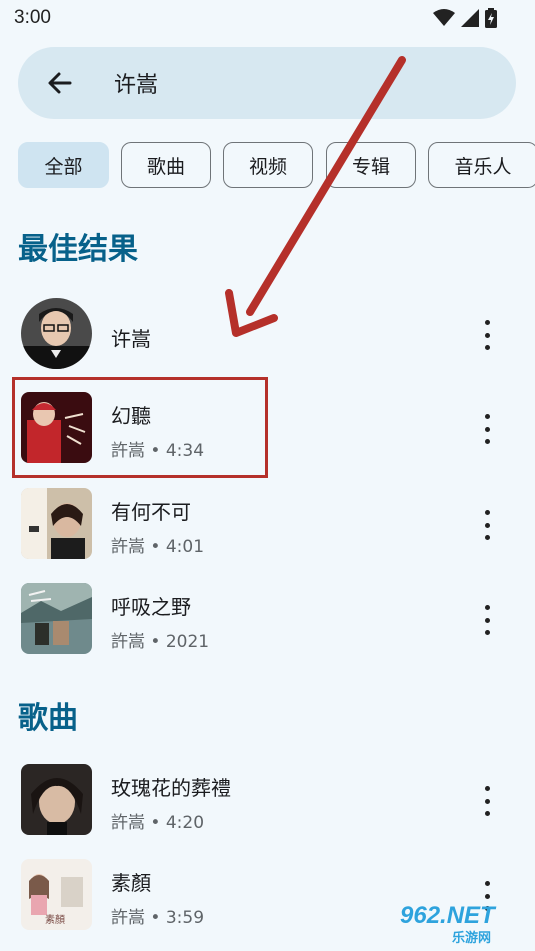 The image size is (535, 951). I want to click on result-title: 有何不可, so click(151, 512).